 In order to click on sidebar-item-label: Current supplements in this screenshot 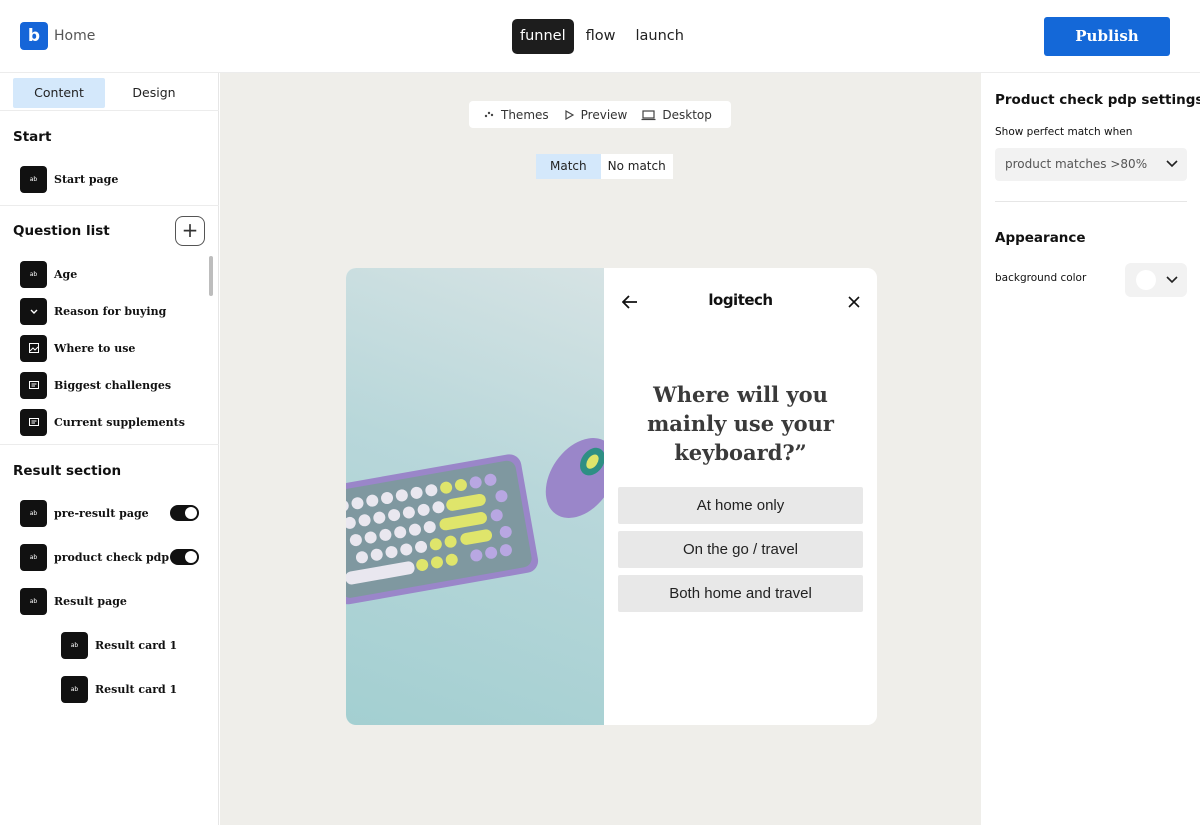, I will do `click(119, 422)`.